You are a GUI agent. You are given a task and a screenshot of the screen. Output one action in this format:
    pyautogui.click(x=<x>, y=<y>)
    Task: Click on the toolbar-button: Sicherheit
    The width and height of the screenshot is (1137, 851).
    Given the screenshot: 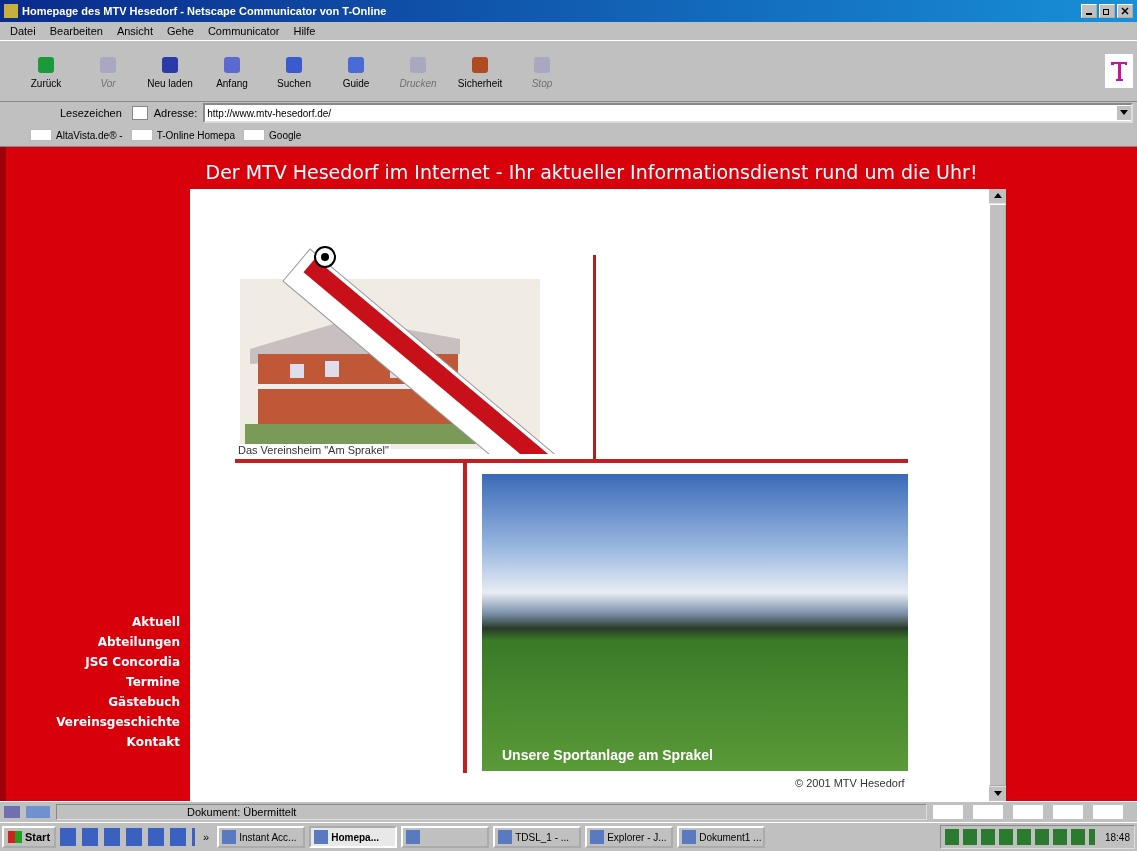 What is the action you would take?
    pyautogui.click(x=480, y=71)
    